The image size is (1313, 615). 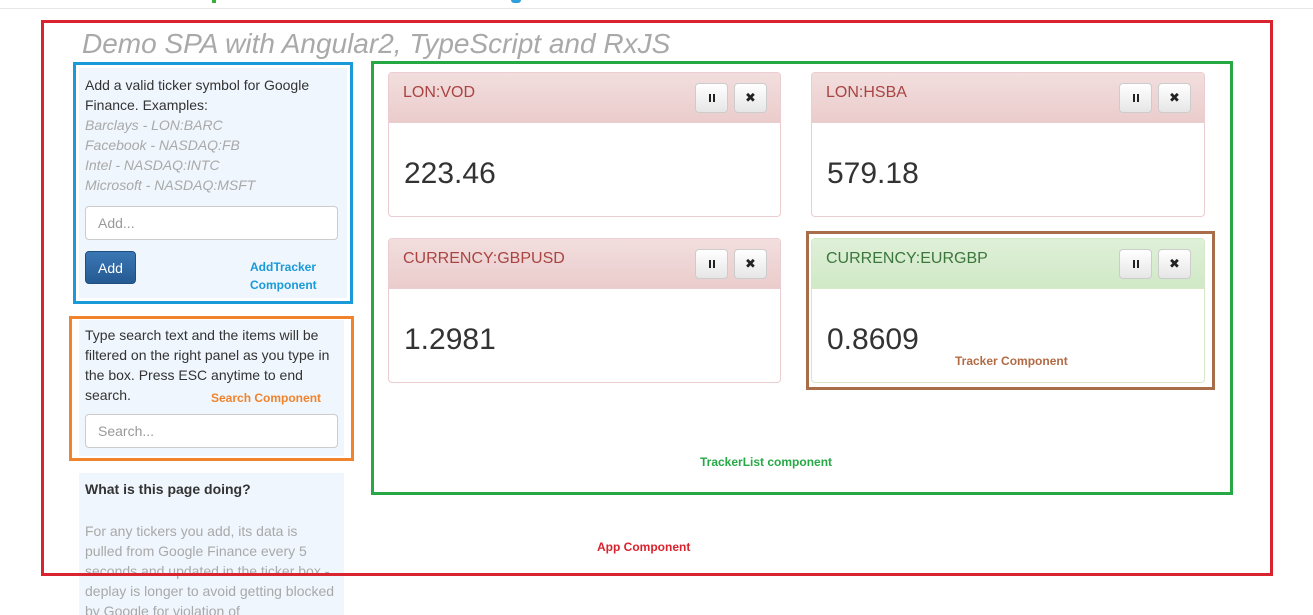 I want to click on about-title: What is this page doing?, so click(x=168, y=489).